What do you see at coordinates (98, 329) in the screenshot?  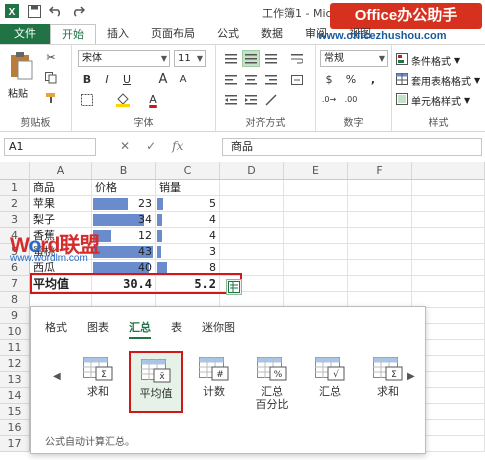 I see `qa-tab-charts: 图表` at bounding box center [98, 329].